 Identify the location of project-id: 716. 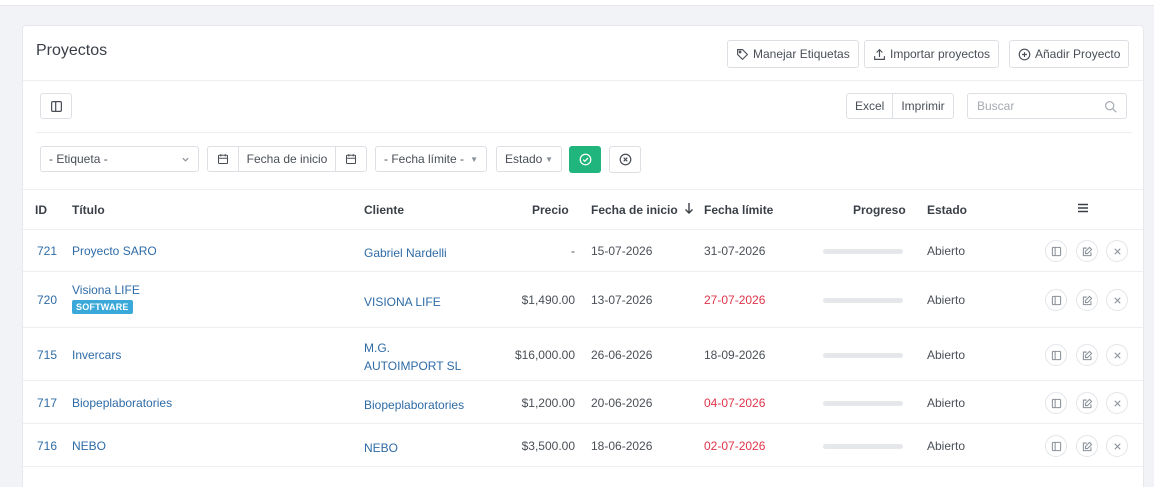
(47, 446).